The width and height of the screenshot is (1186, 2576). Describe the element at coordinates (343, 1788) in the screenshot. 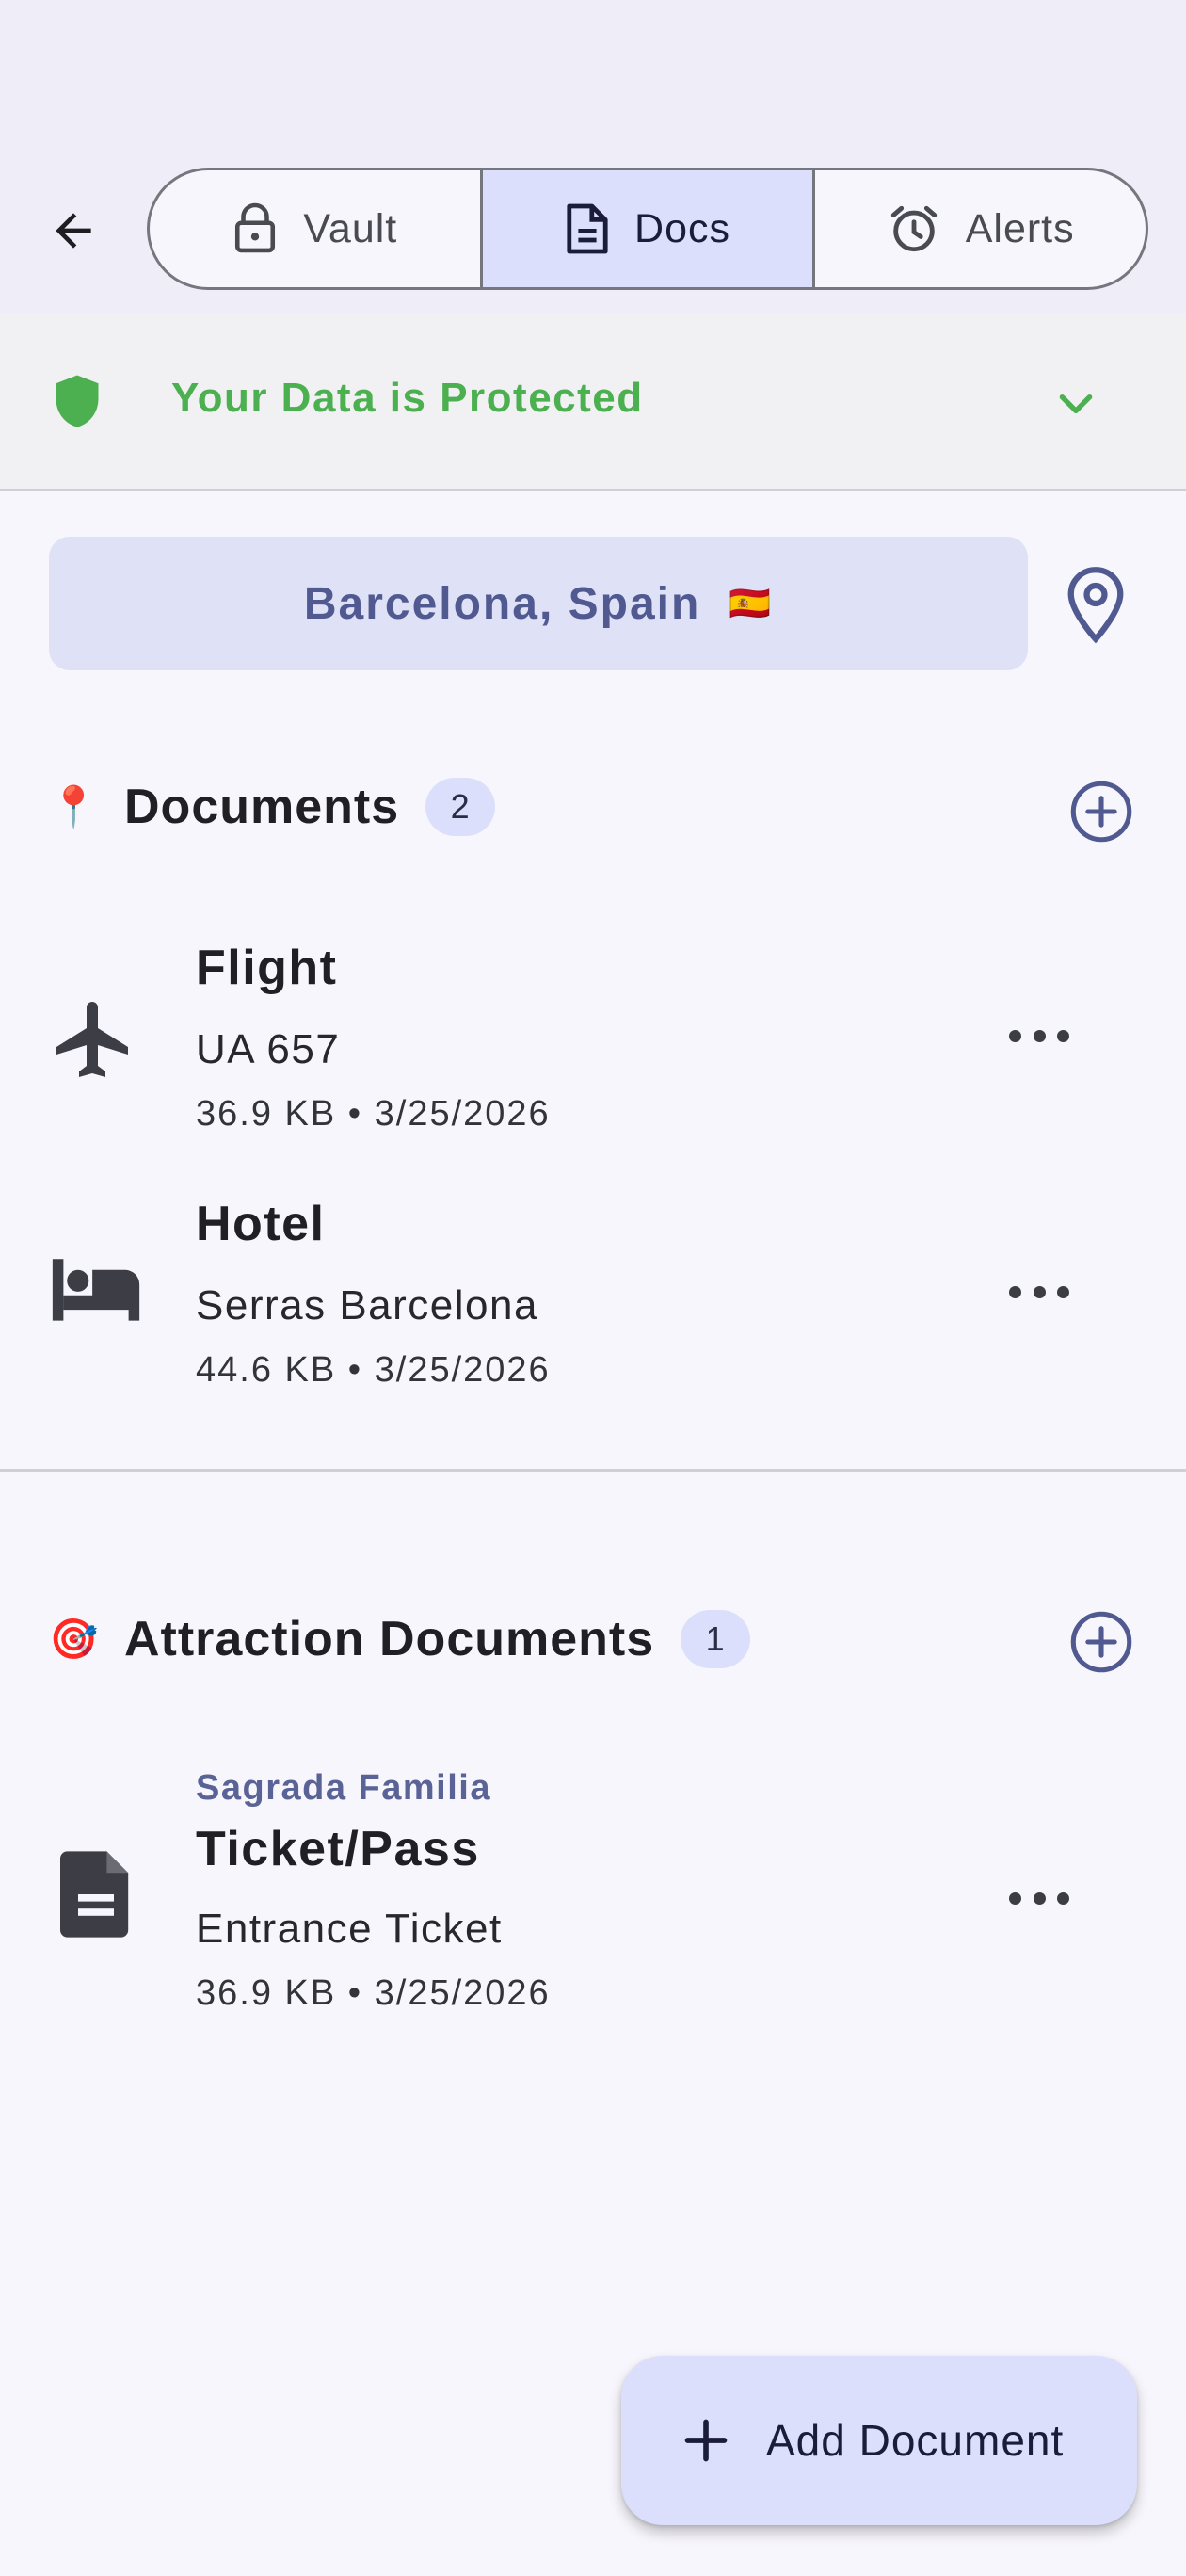

I see `attraction-name: Sagrada Familia` at that location.